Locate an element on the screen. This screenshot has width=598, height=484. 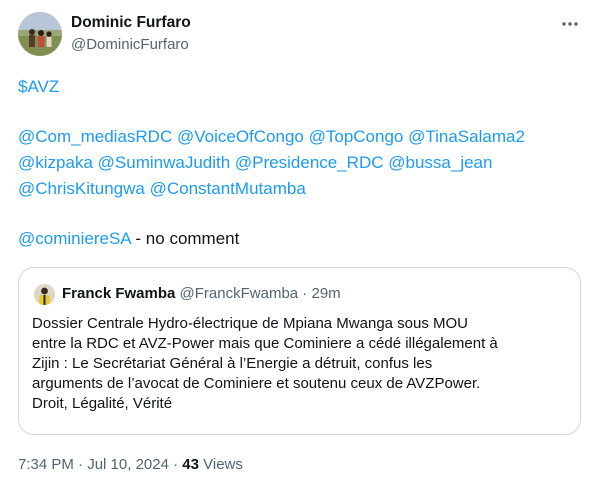
mention-link: @Com_mediasRDC is located at coordinates (95, 136).